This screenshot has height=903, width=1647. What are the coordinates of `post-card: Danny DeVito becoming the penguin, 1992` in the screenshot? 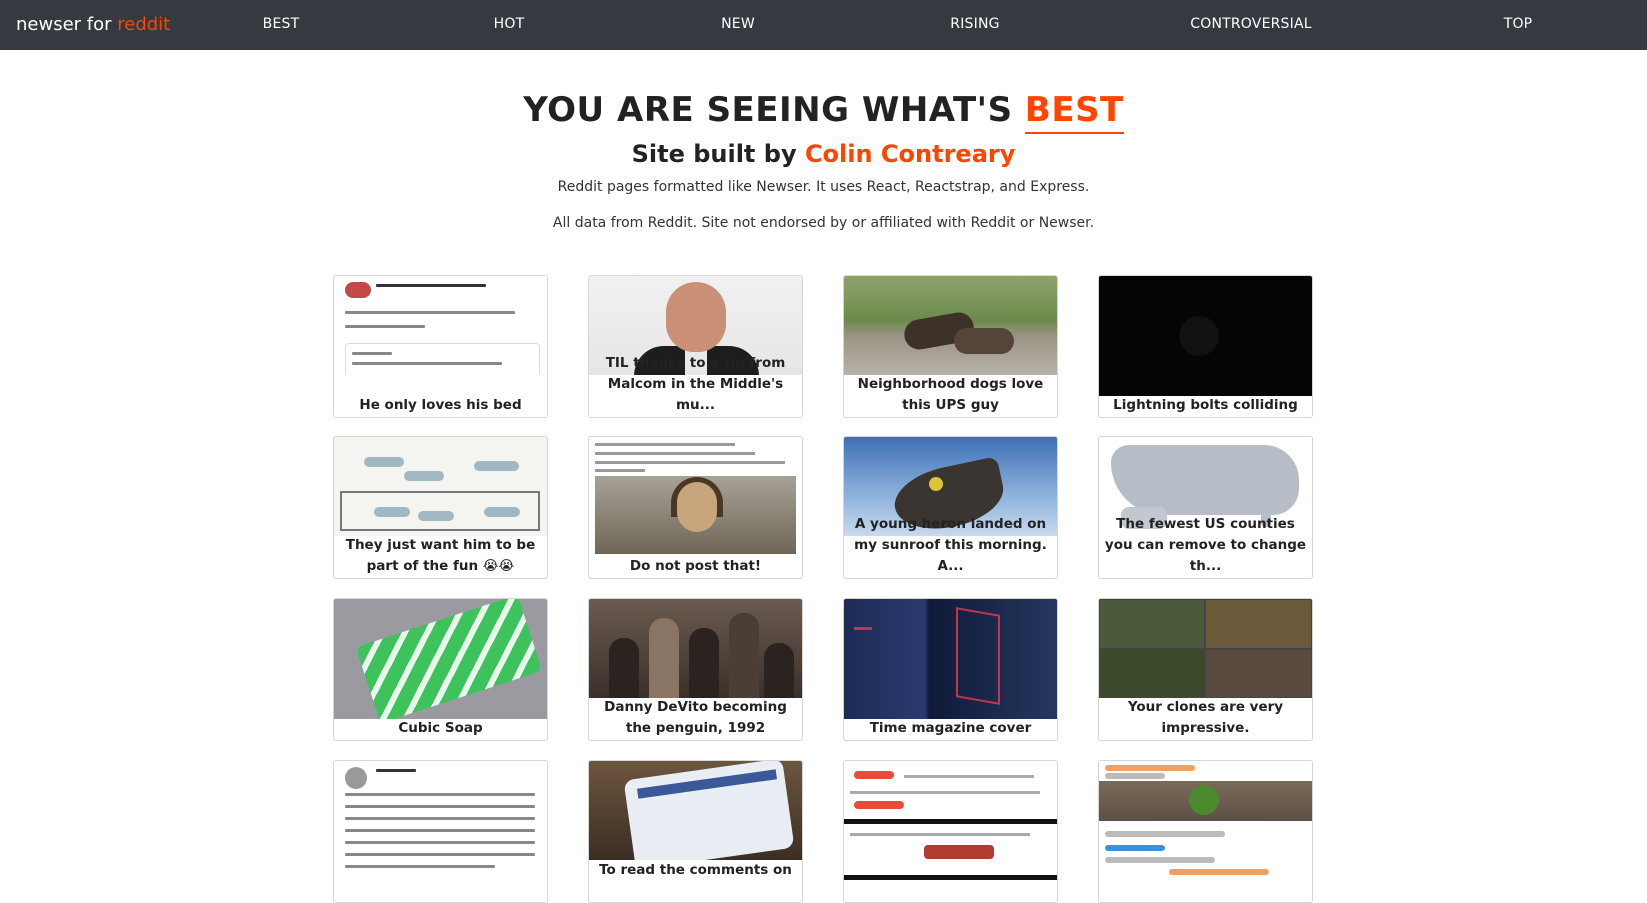 It's located at (695, 669).